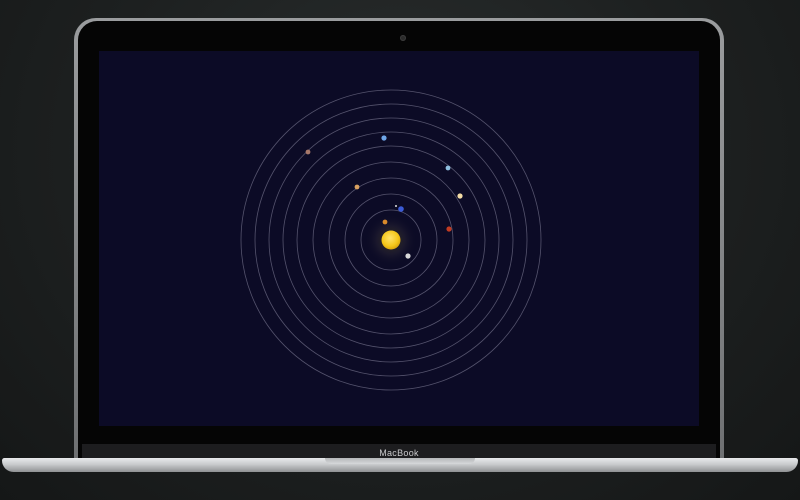 This screenshot has height=500, width=800. Describe the element at coordinates (403, 38) in the screenshot. I see `camera-icon` at that location.